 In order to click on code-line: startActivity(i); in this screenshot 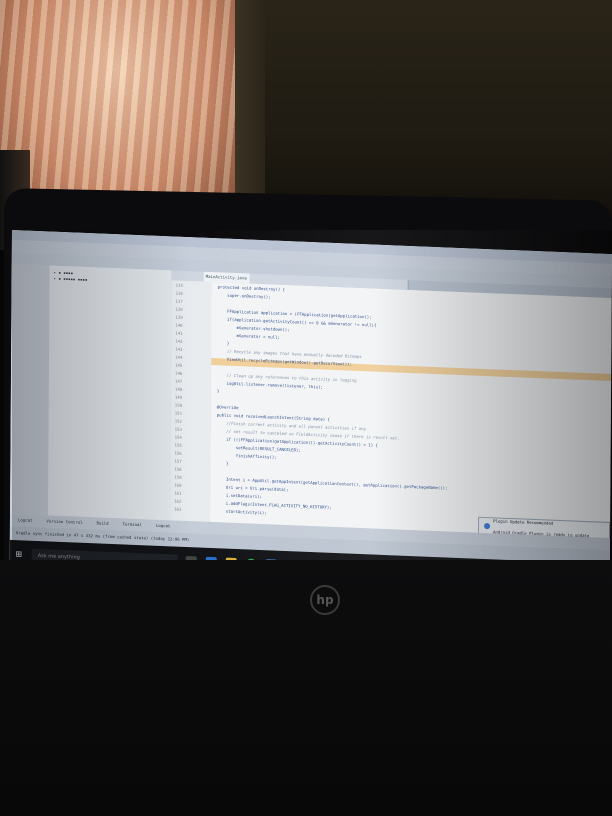, I will do `click(241, 512)`.